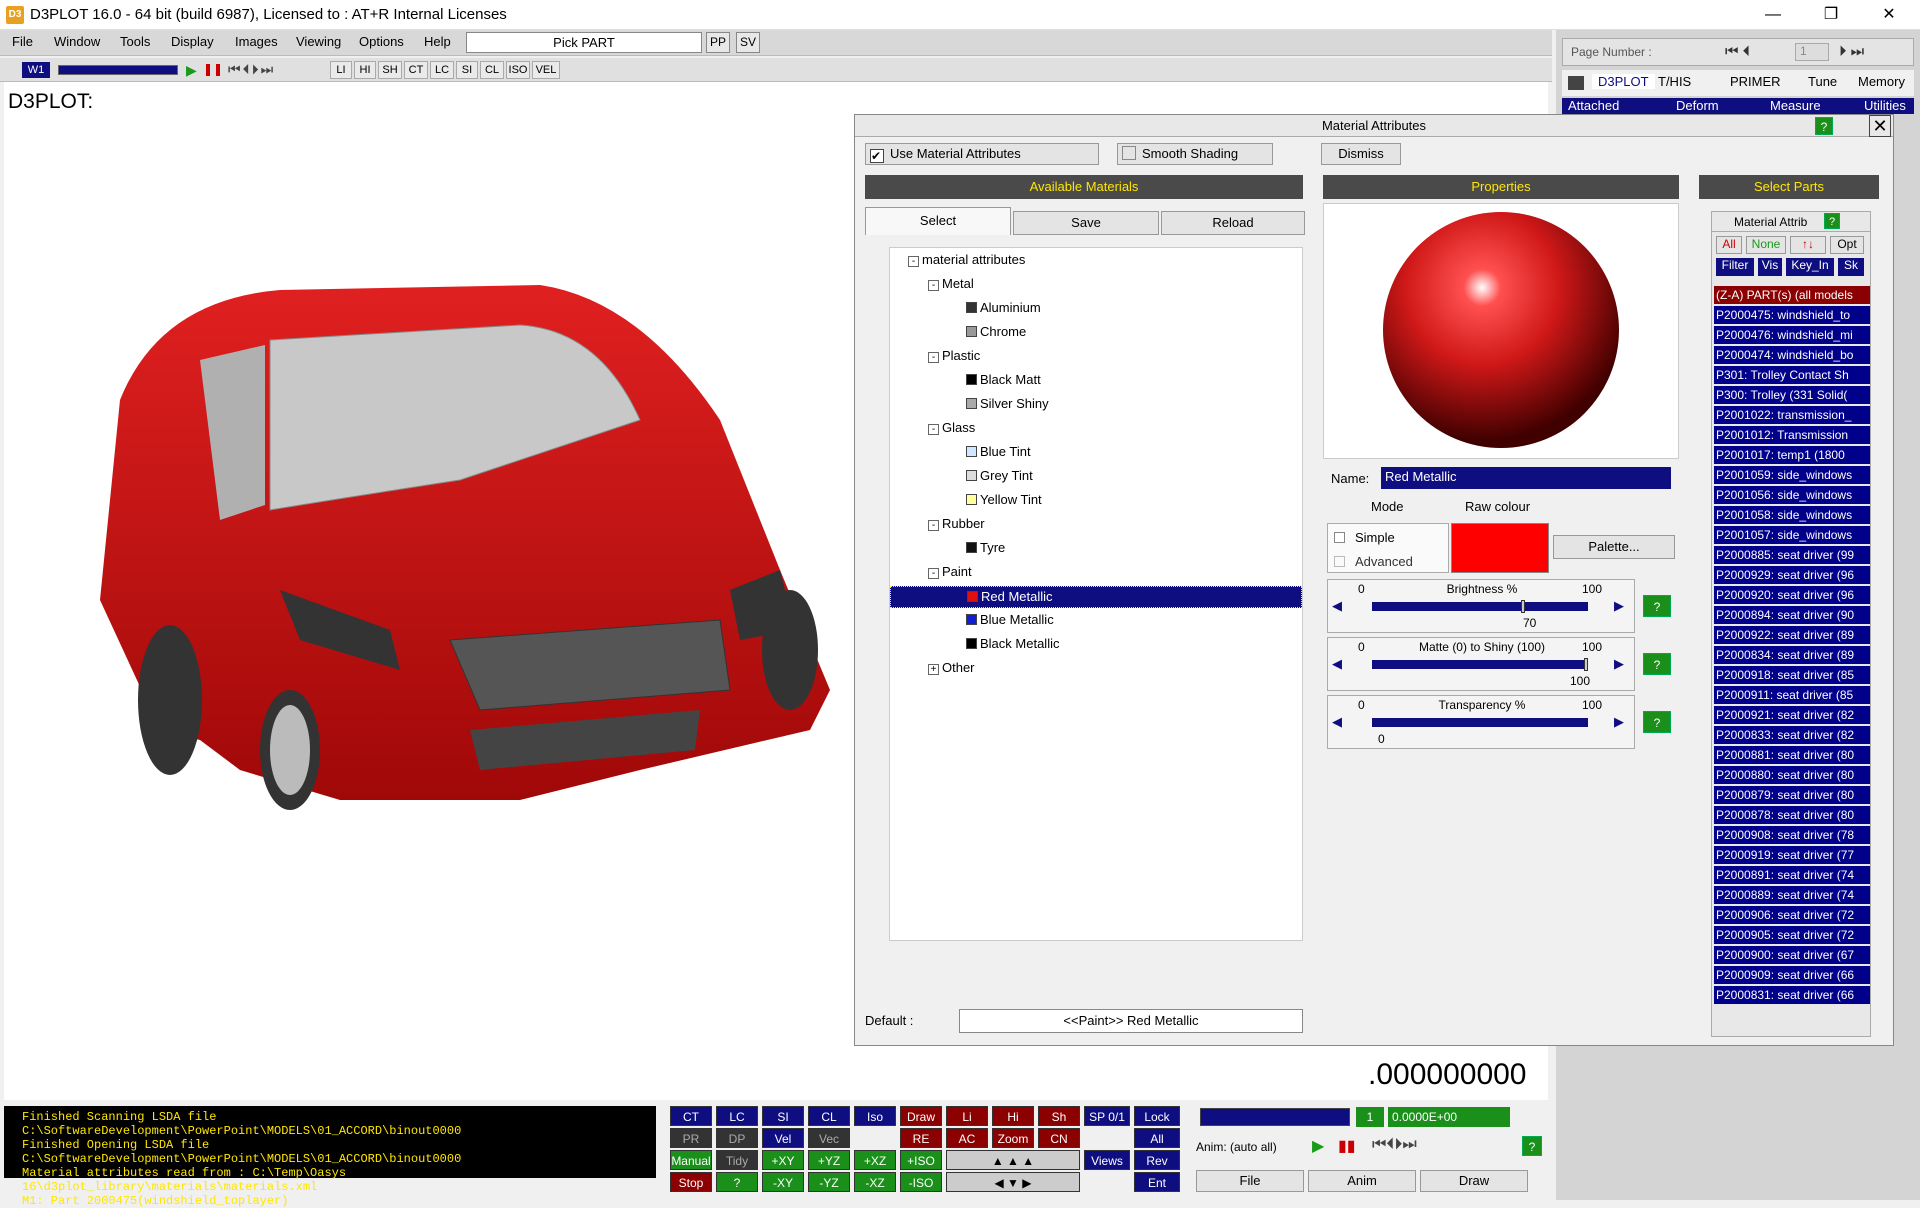 The height and width of the screenshot is (1208, 1920). I want to click on tree-paint: - Paint, so click(950, 571).